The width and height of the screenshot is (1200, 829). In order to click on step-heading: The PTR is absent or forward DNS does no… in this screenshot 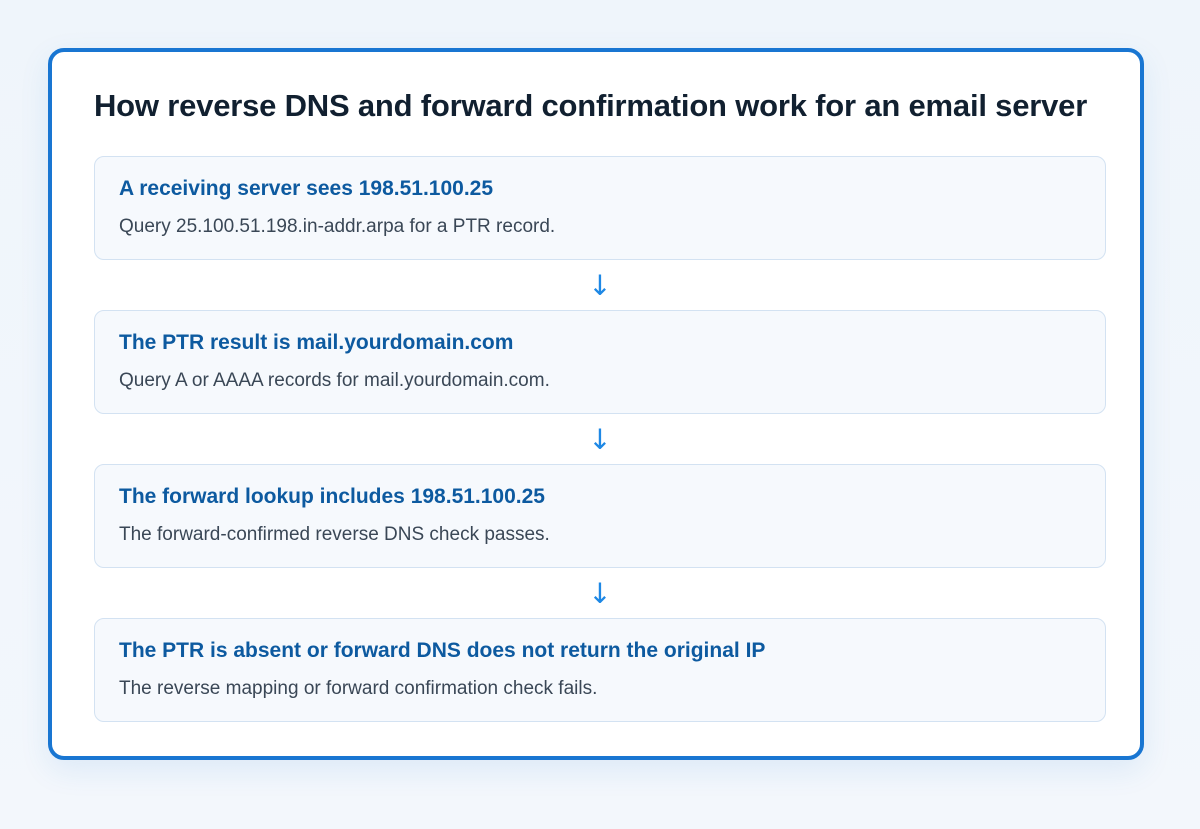, I will do `click(442, 650)`.